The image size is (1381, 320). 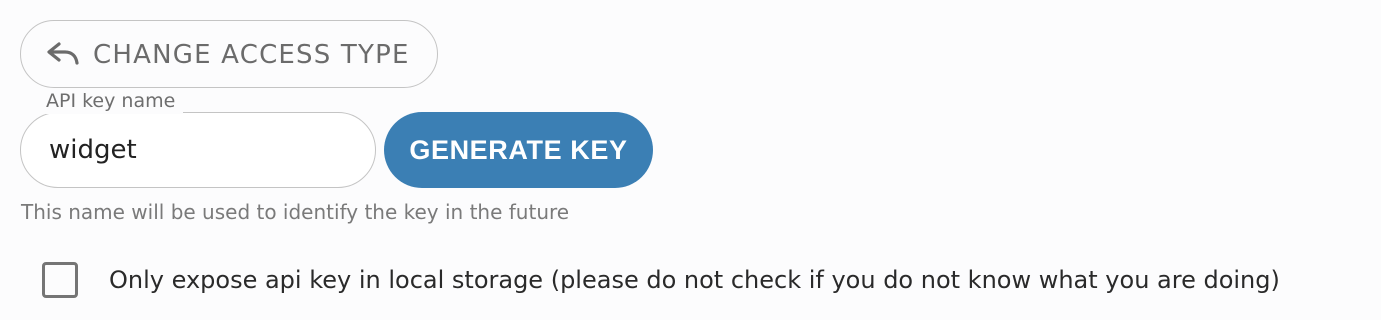 I want to click on local-storage-checkbox, so click(x=60, y=280).